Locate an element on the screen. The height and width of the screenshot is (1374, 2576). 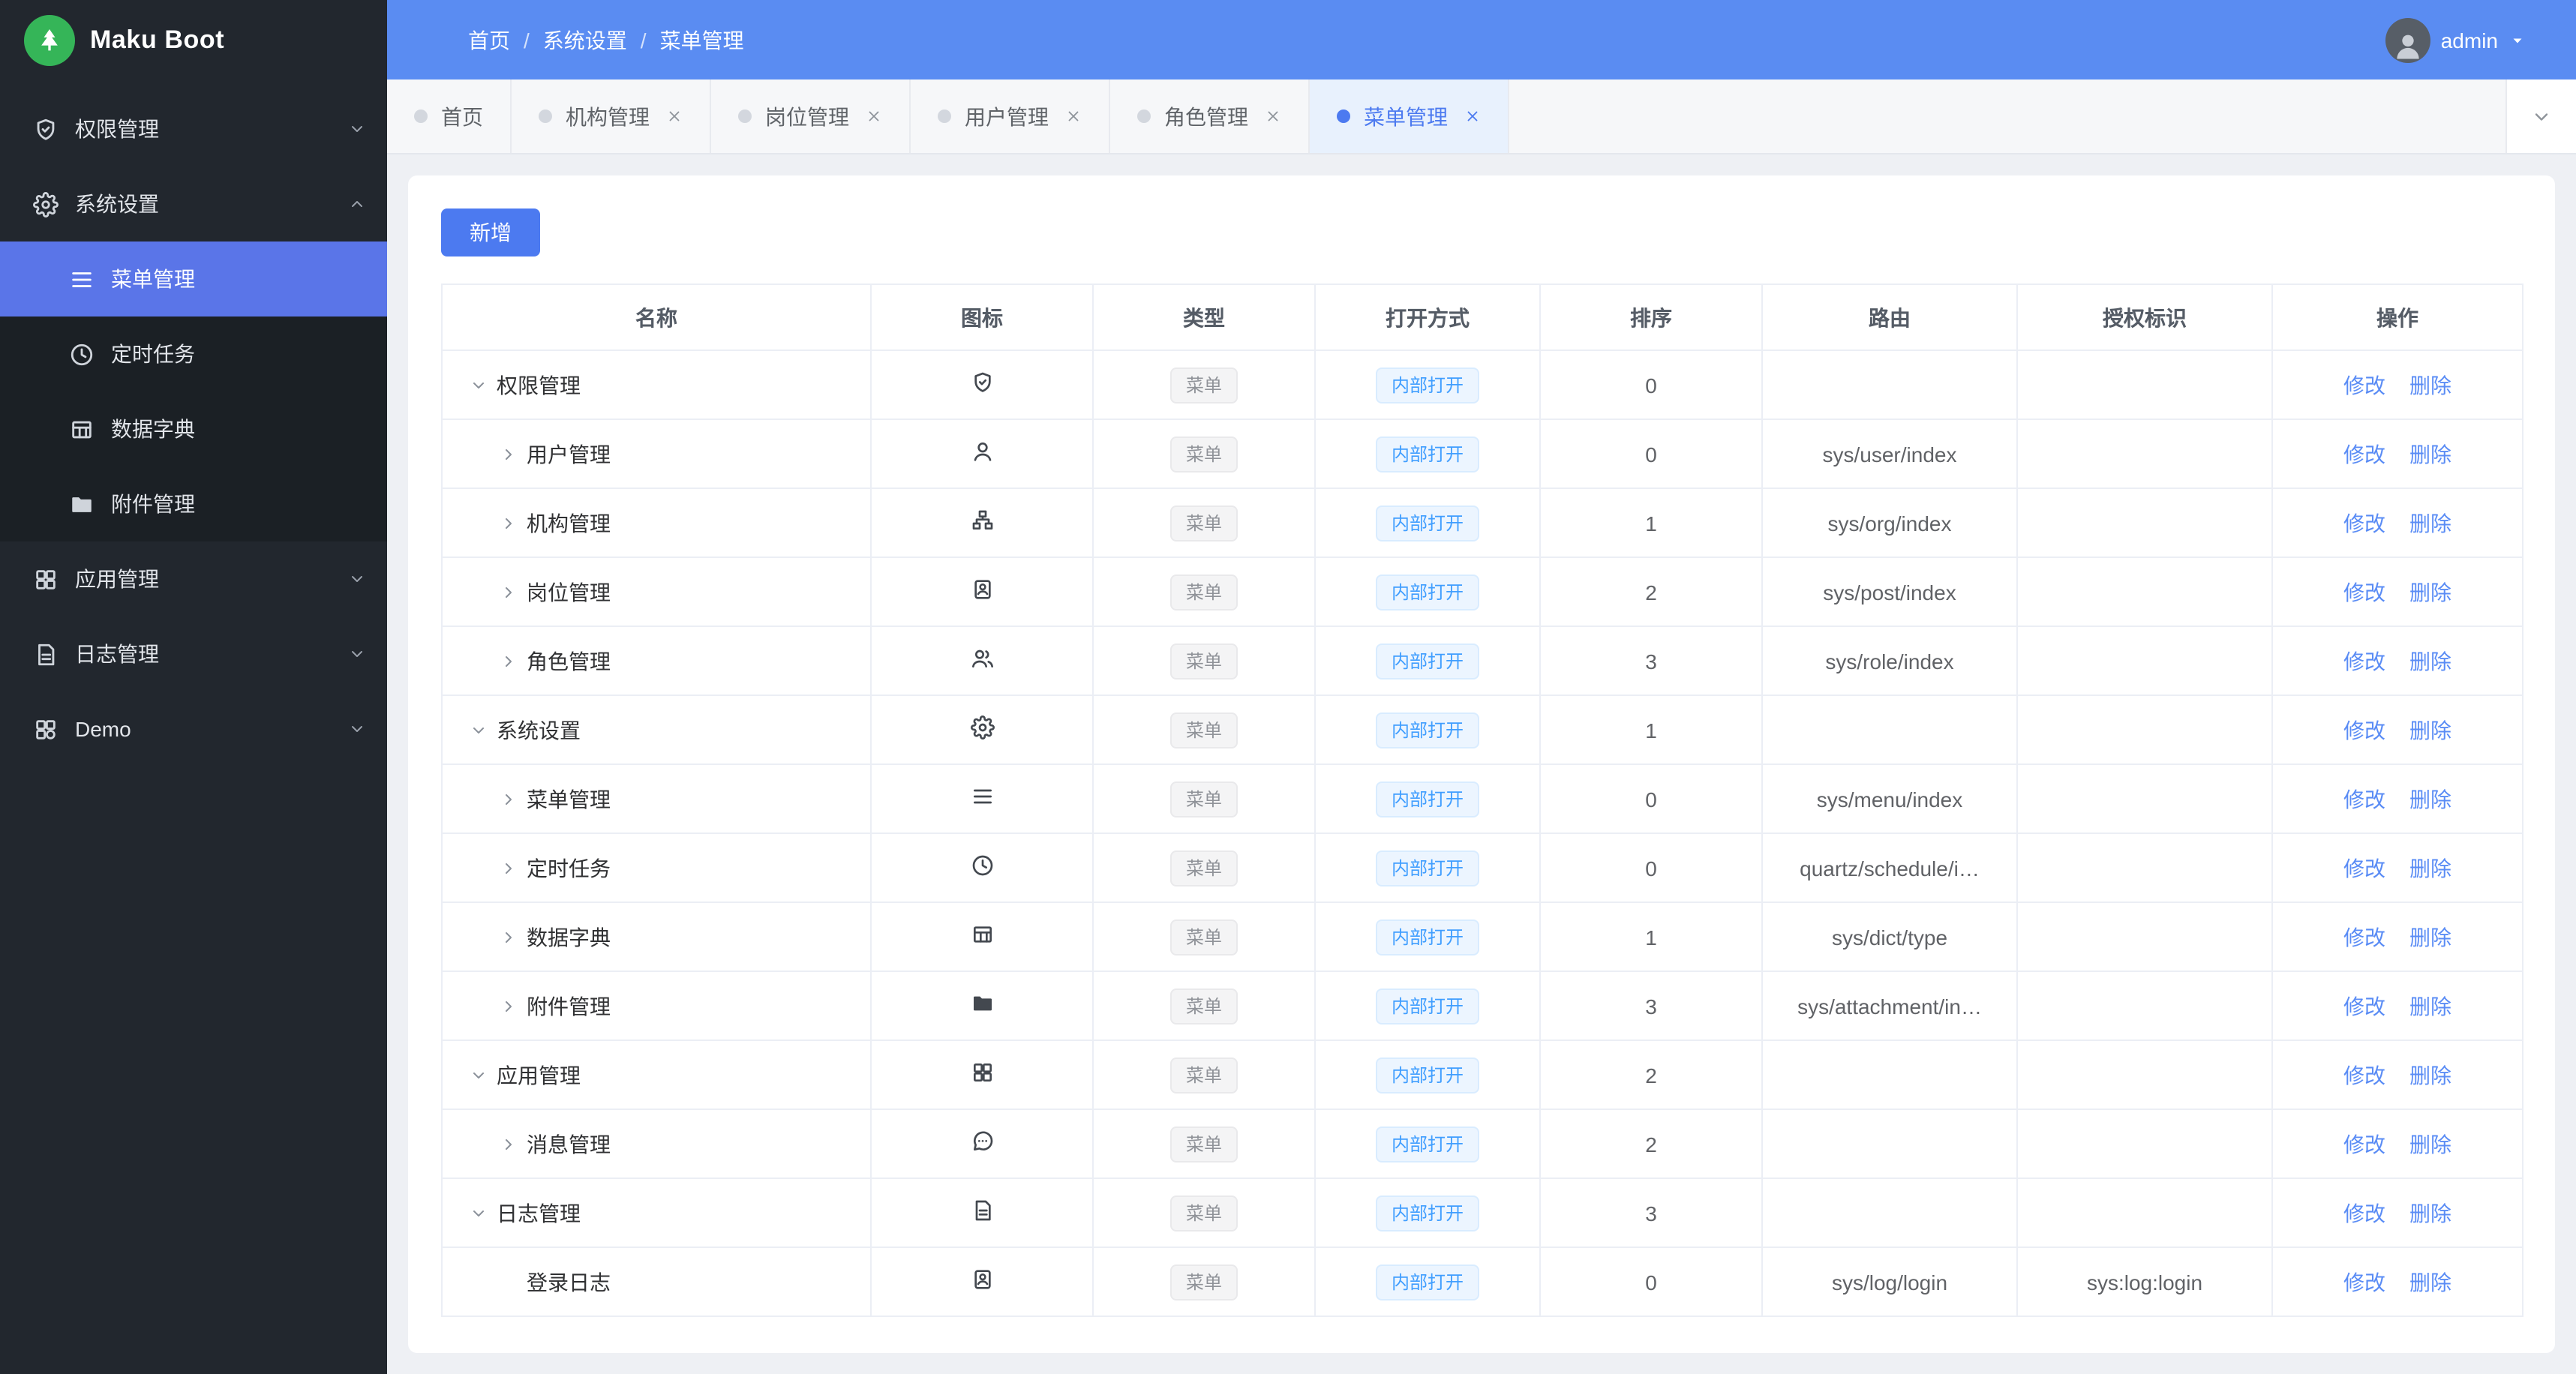
sidebar-subitem-1: 定时任务 is located at coordinates (193, 354).